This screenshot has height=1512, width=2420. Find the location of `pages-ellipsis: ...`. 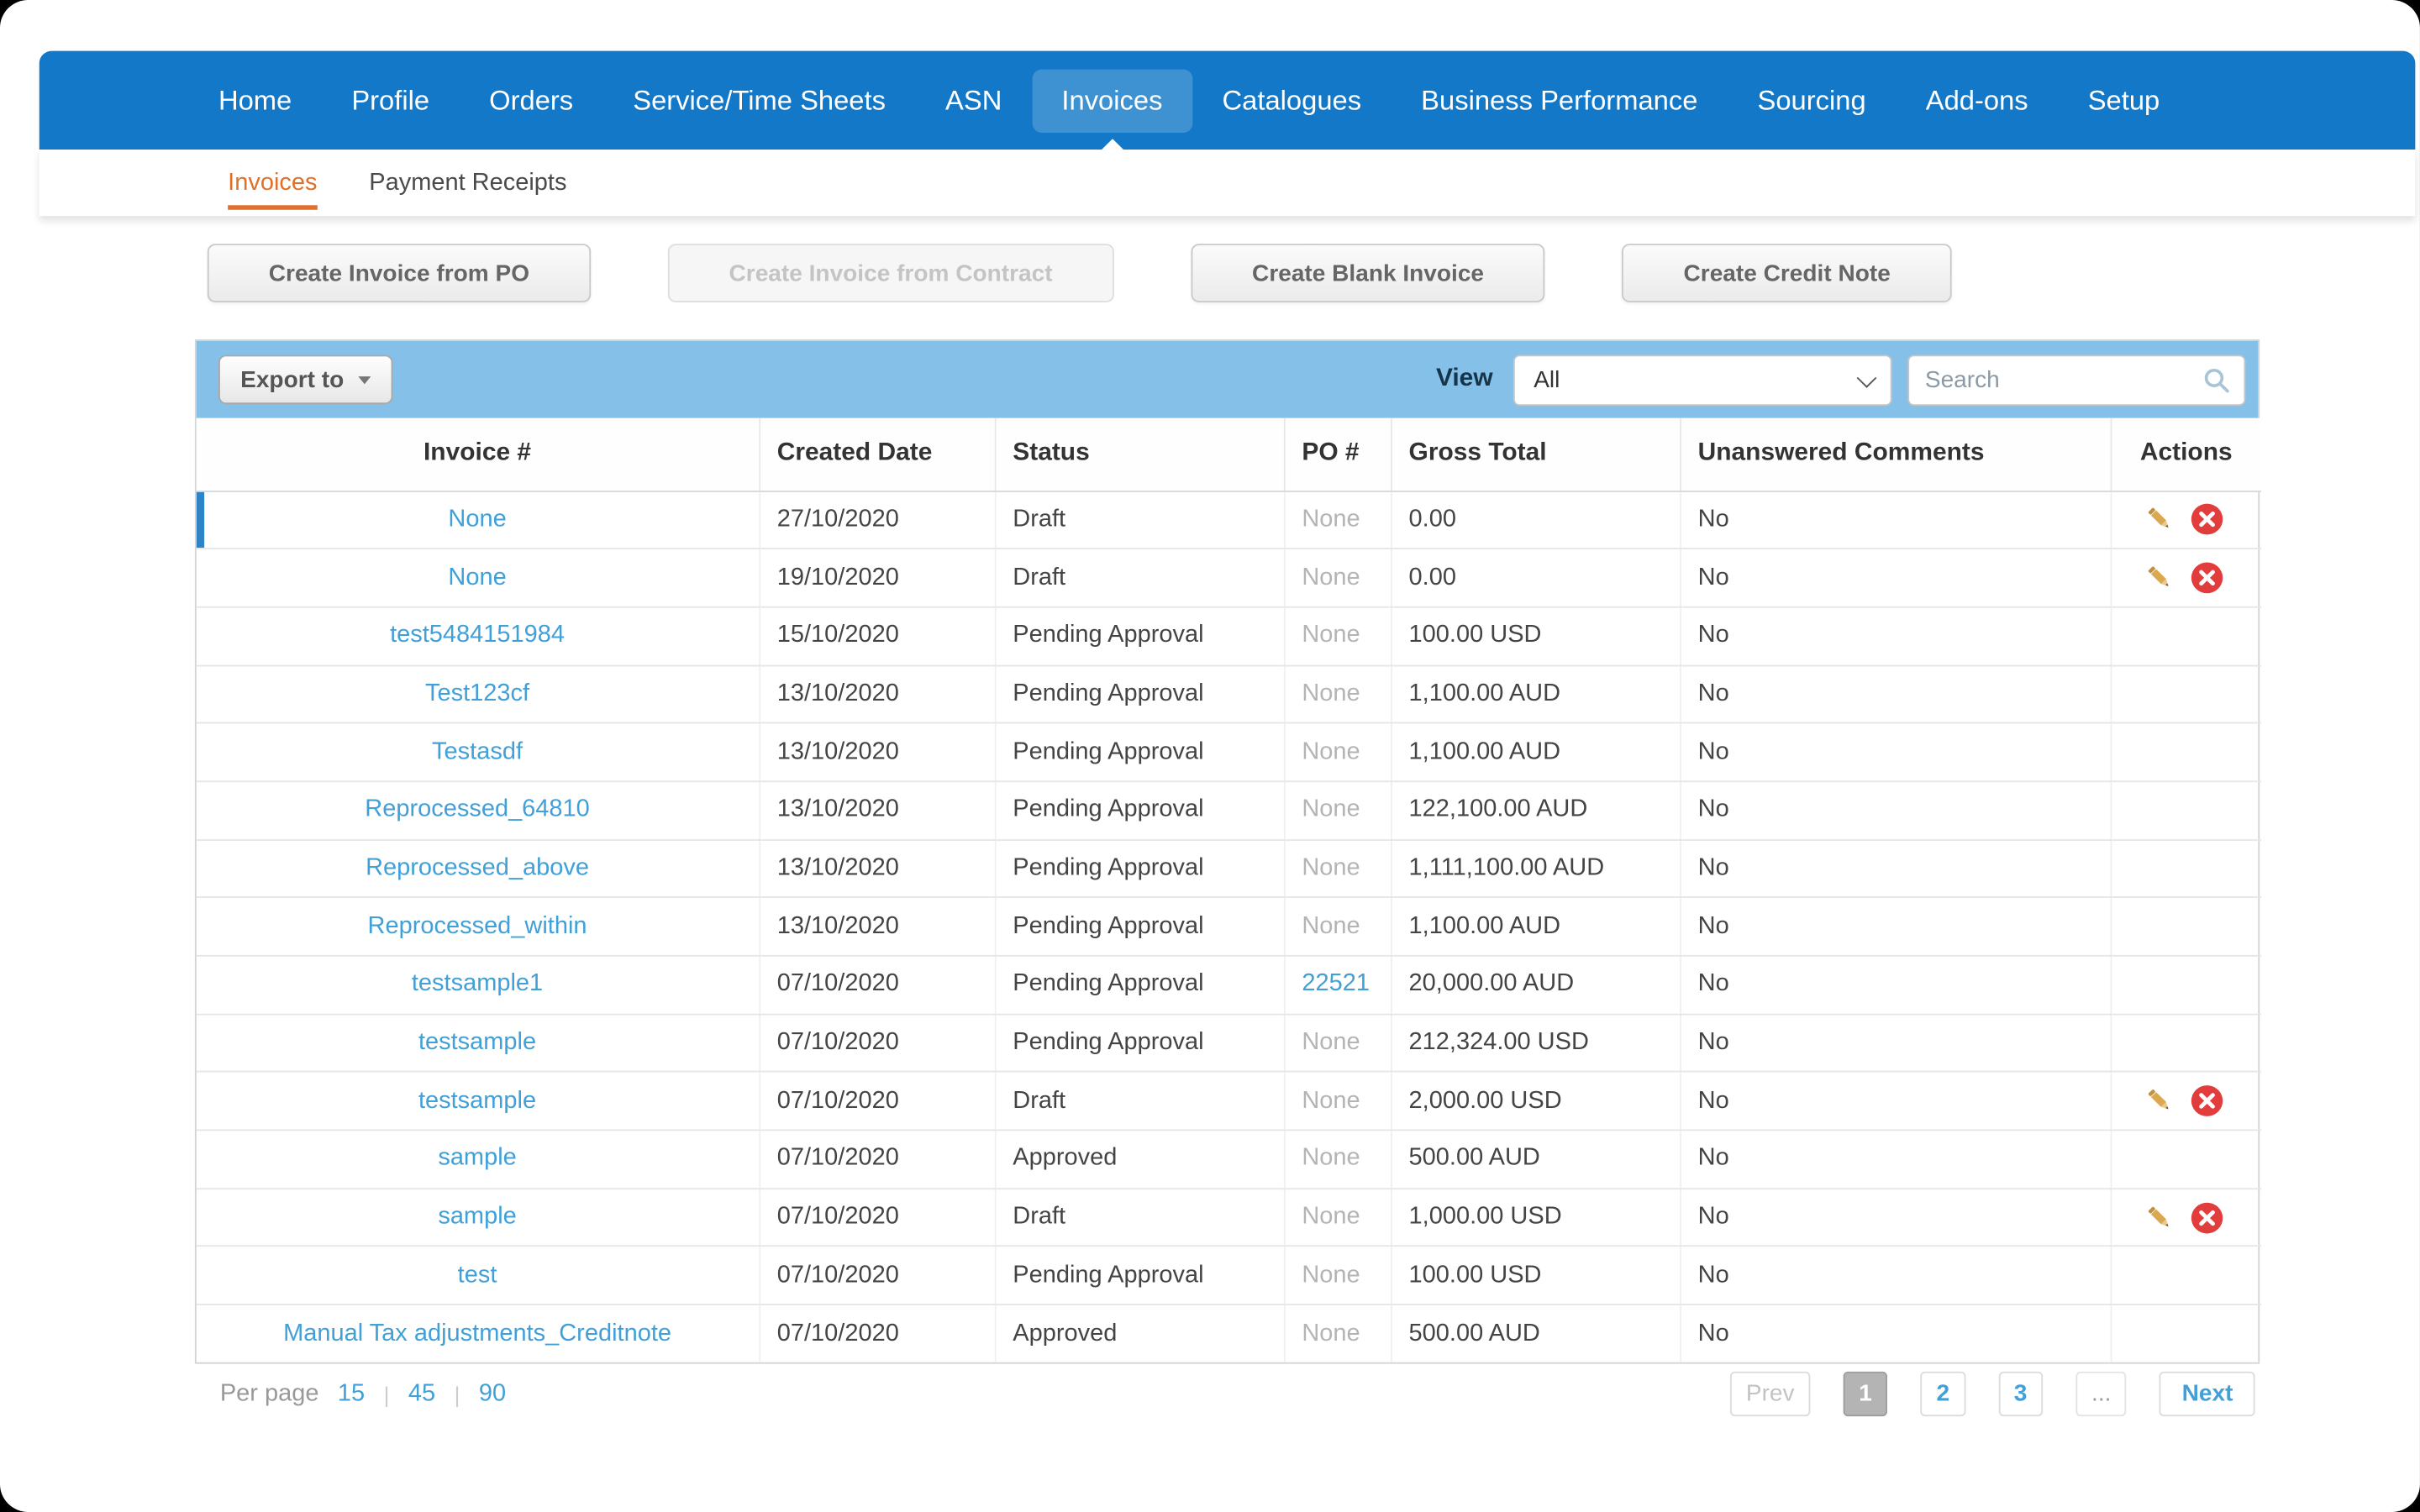

pages-ellipsis: ... is located at coordinates (2101, 1394).